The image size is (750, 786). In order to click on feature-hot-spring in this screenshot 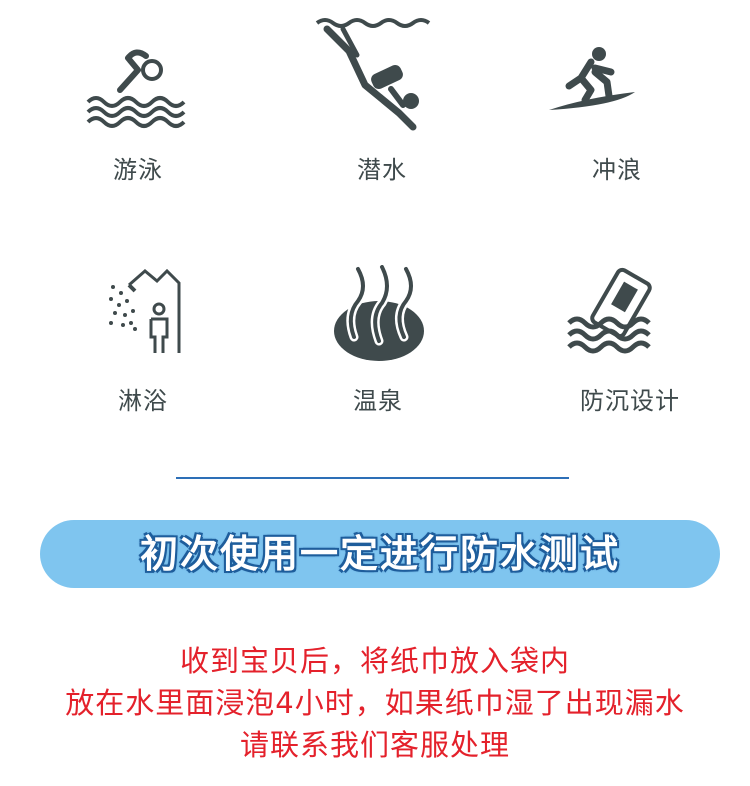, I will do `click(379, 314)`.